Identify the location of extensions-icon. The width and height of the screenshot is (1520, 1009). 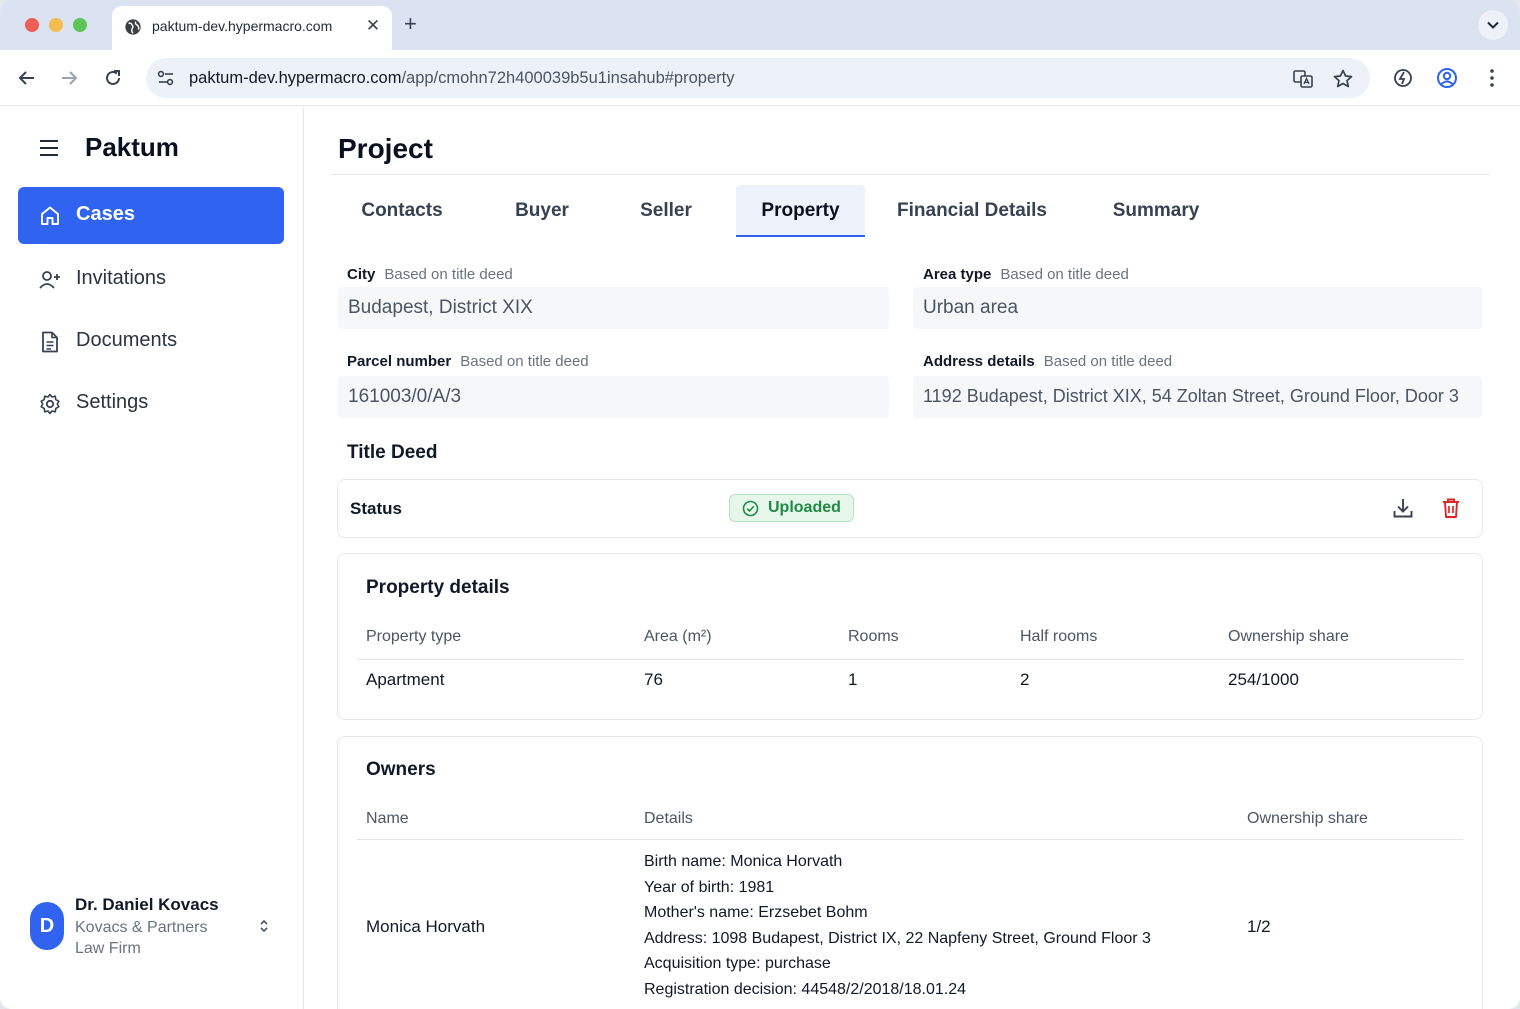
(1403, 78).